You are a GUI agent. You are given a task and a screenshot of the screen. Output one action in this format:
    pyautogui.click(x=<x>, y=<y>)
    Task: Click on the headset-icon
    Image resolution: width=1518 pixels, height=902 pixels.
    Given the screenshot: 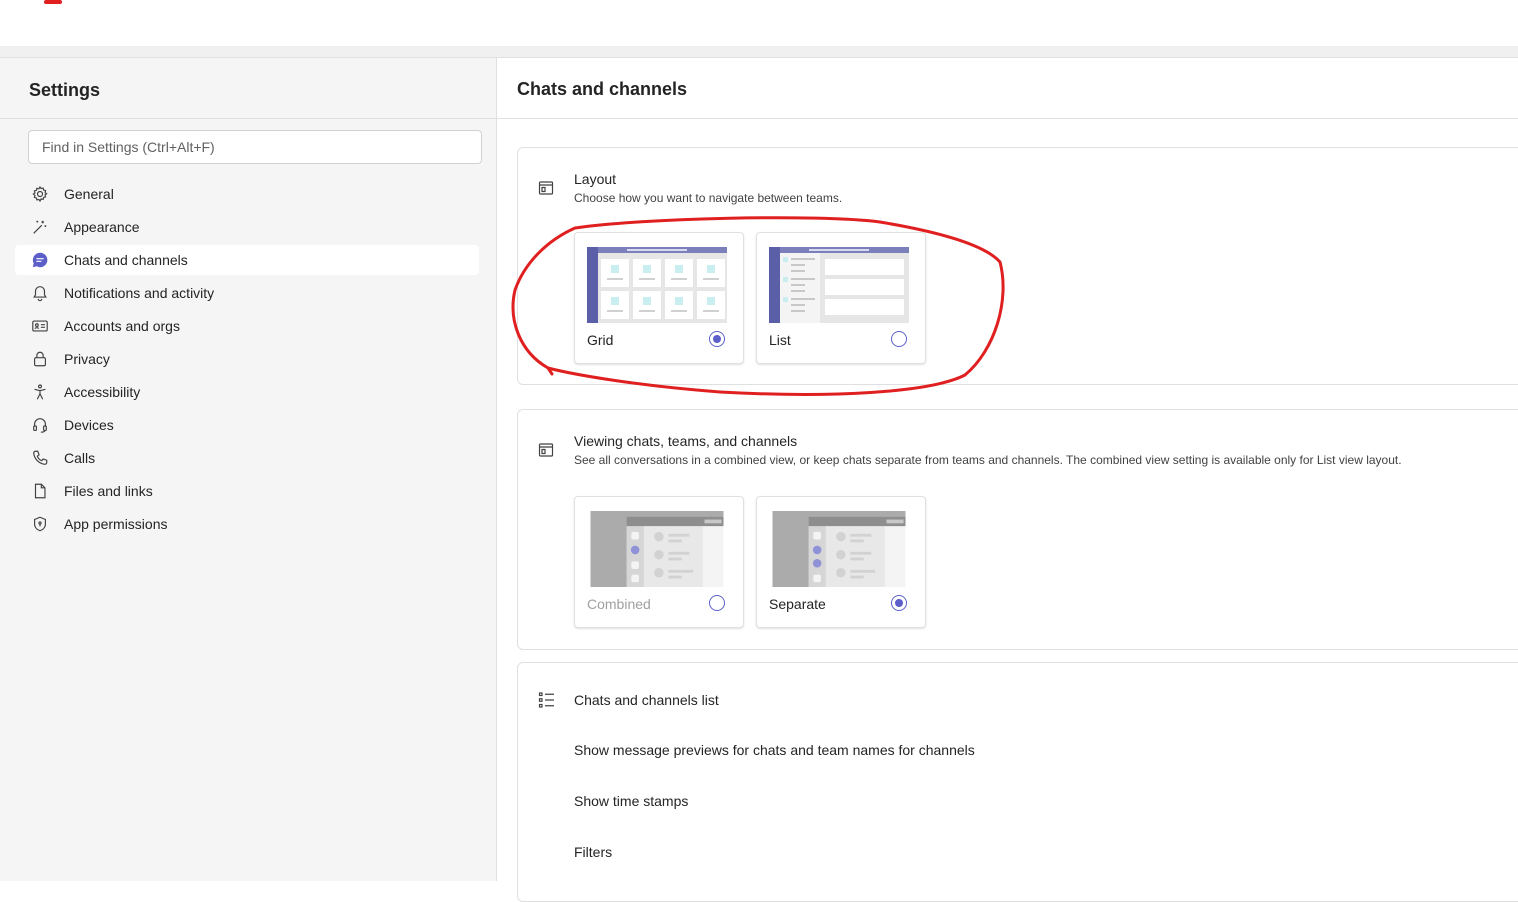 What is the action you would take?
    pyautogui.click(x=40, y=425)
    